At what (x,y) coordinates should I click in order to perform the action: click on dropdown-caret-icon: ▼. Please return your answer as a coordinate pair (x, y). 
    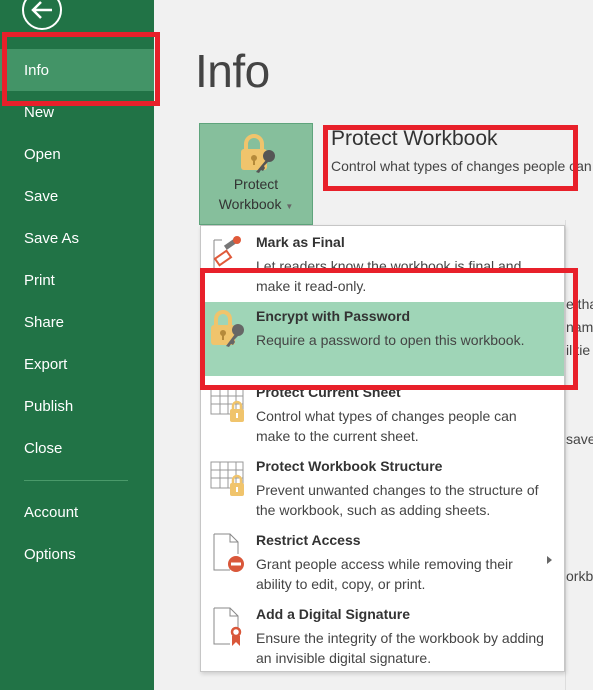
    Looking at the image, I should click on (289, 206).